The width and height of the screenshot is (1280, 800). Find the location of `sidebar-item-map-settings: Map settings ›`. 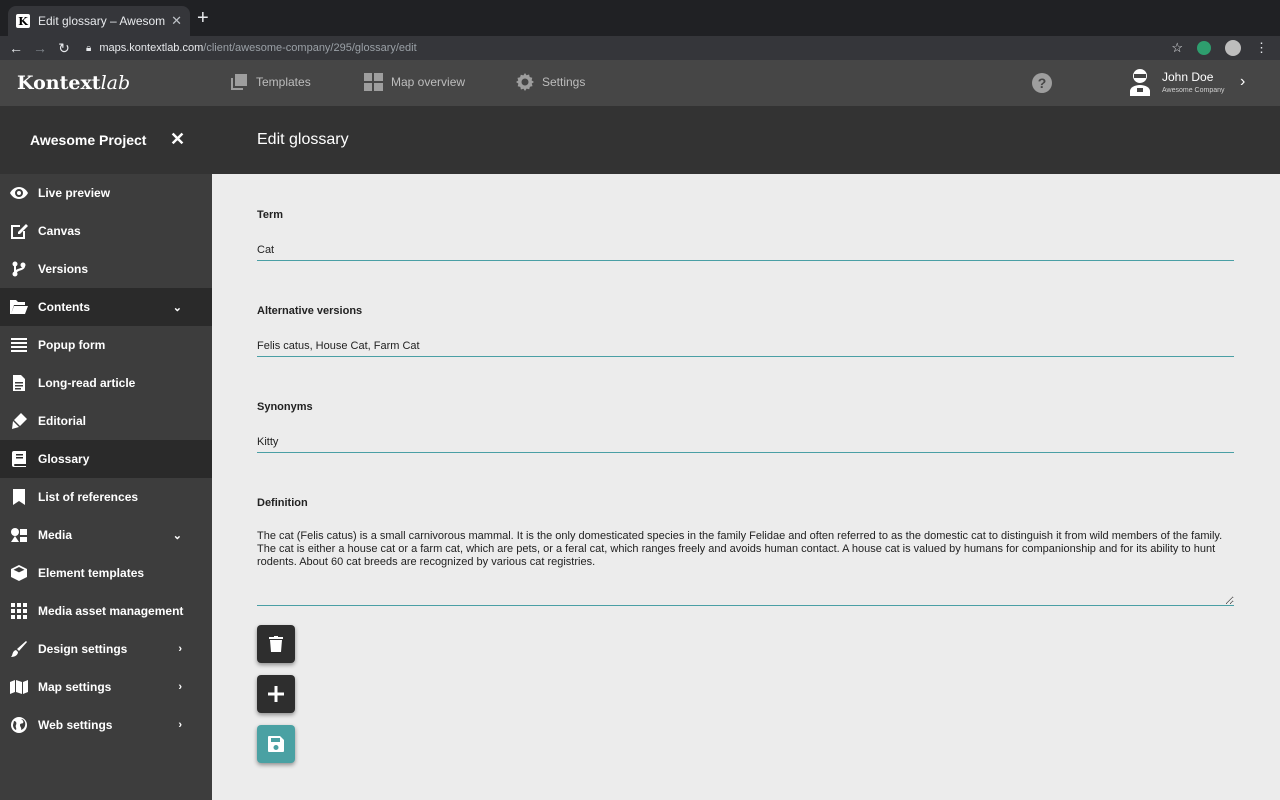

sidebar-item-map-settings: Map settings › is located at coordinates (106, 687).